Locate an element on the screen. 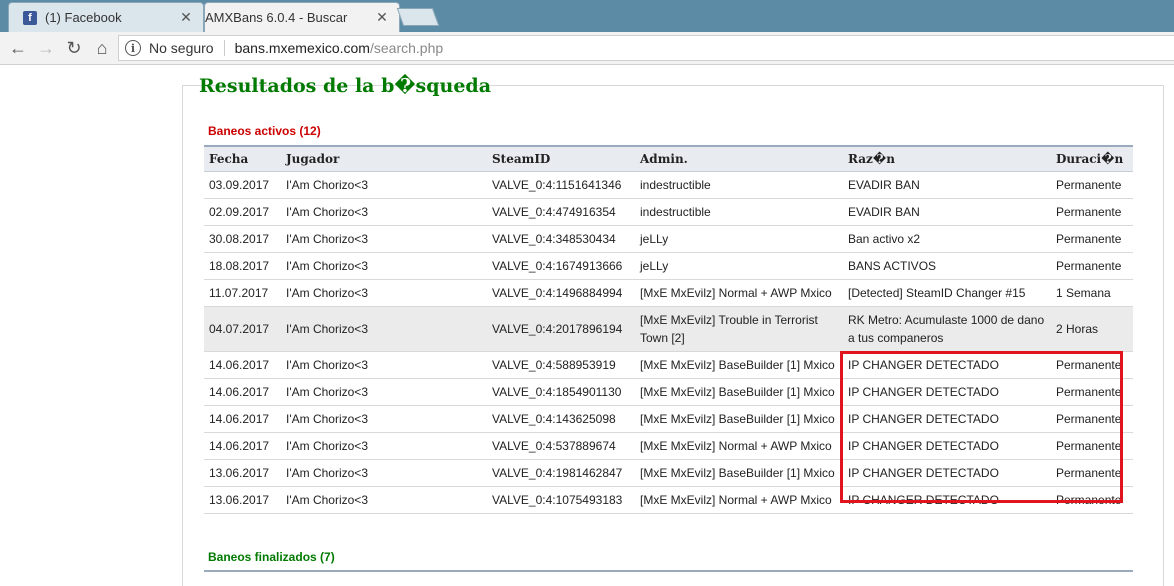 The height and width of the screenshot is (586, 1174). column-header-razon: Raz�n is located at coordinates (947, 158).